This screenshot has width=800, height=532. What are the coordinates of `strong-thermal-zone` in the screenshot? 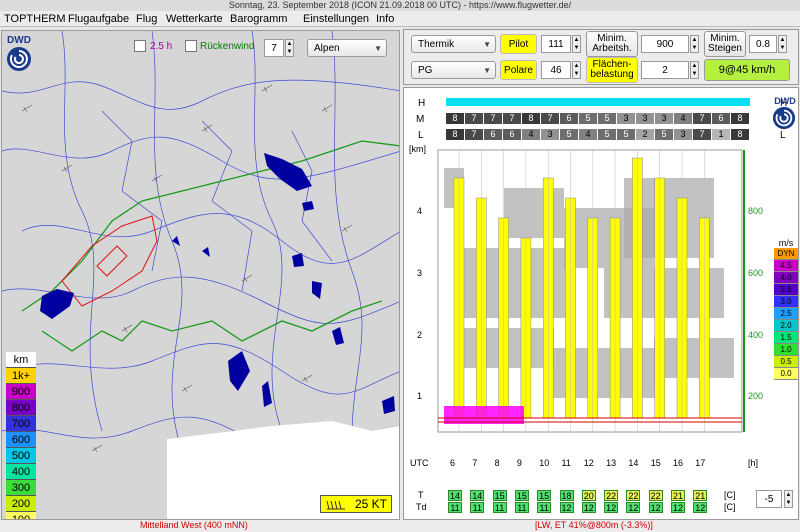 It's located at (484, 415).